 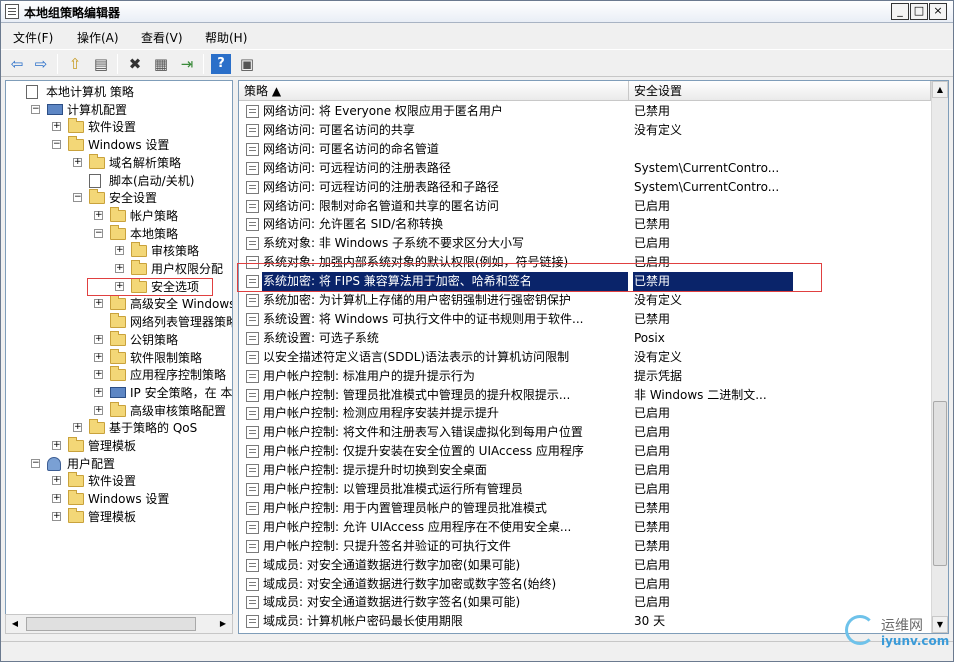 I want to click on help-icon: ?, so click(x=221, y=64).